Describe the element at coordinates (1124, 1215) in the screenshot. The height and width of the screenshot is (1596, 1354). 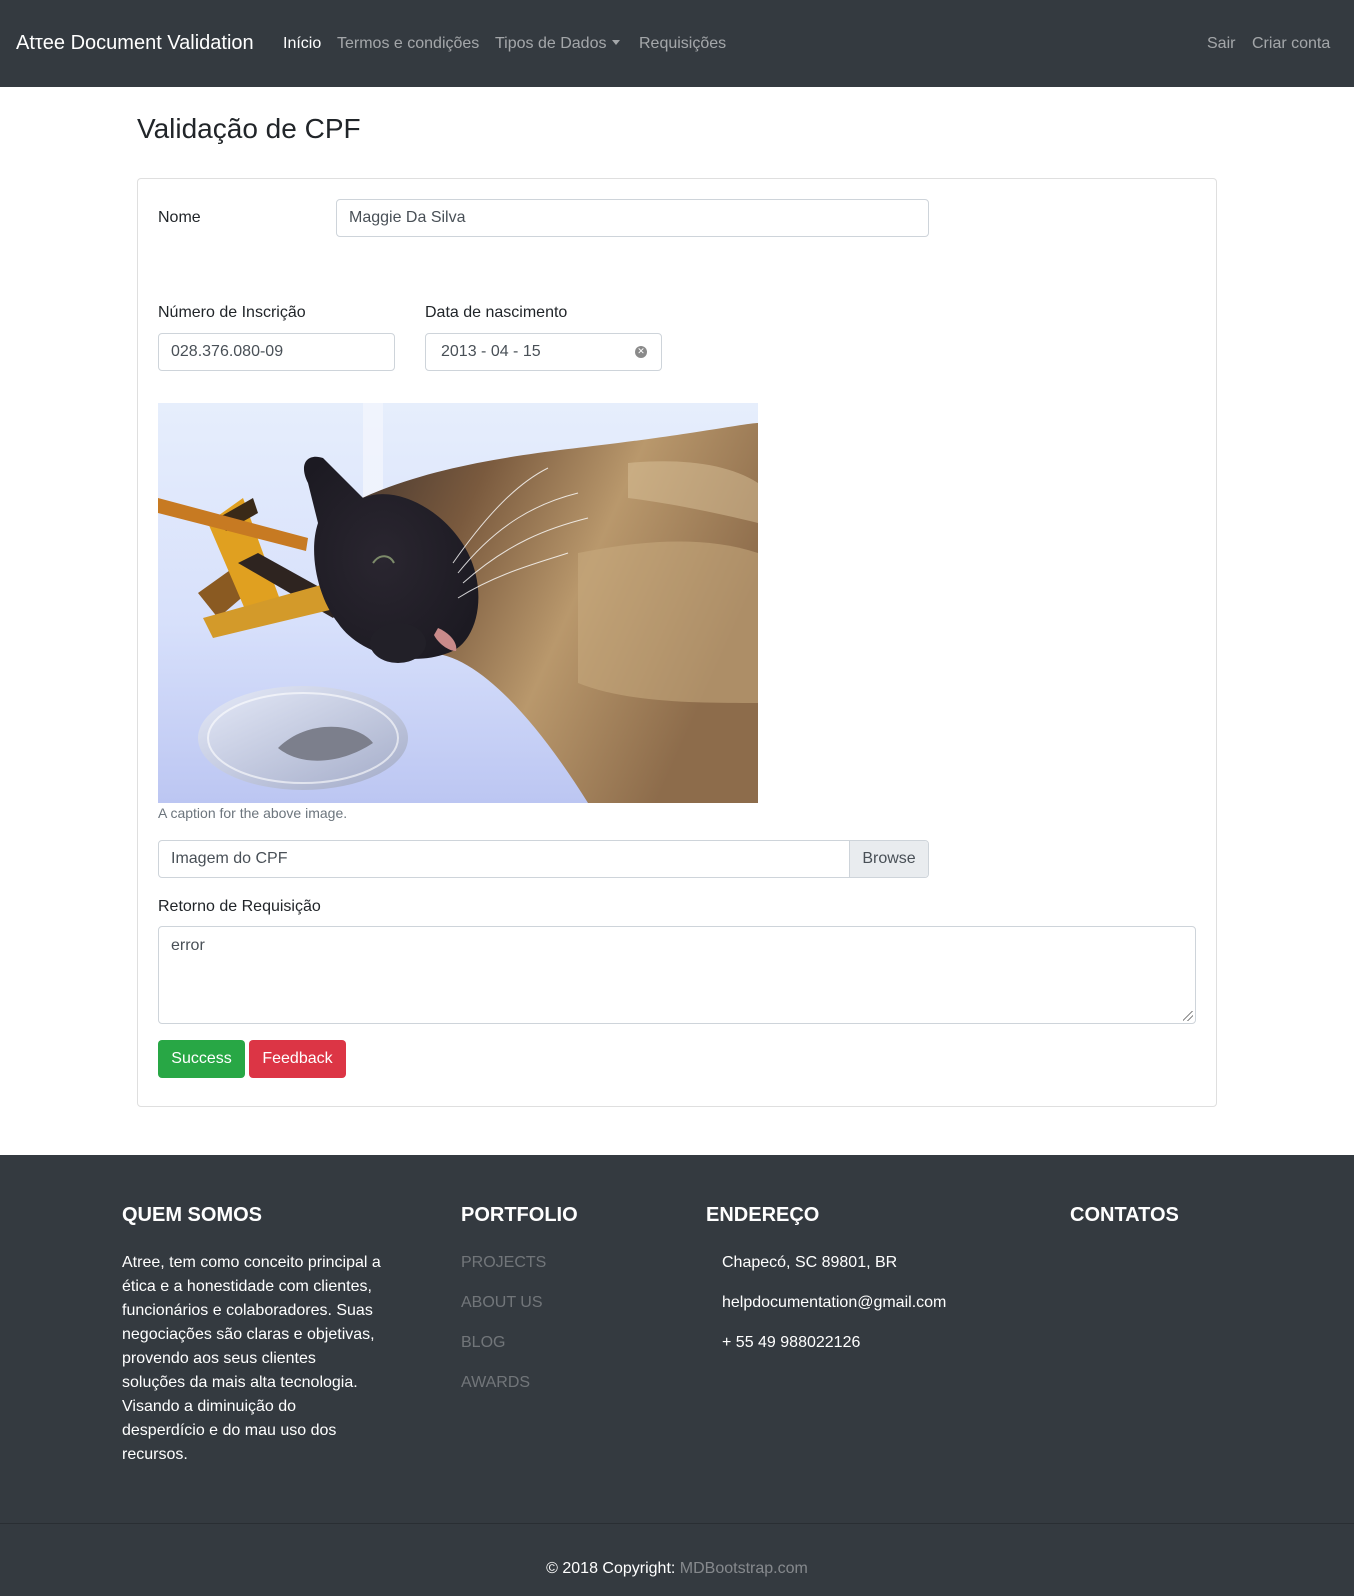
I see `contacts-heading: CONTATOS` at that location.